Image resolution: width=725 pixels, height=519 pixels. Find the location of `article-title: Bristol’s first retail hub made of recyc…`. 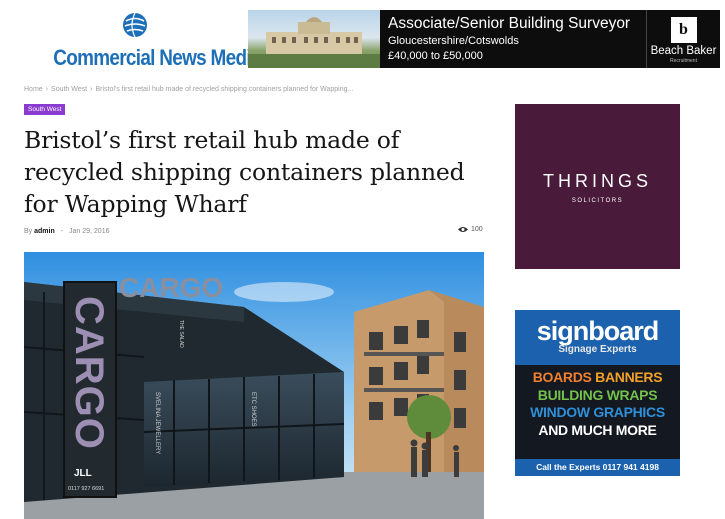

article-title: Bristol’s first retail hub made of recyc… is located at coordinates (244, 172).